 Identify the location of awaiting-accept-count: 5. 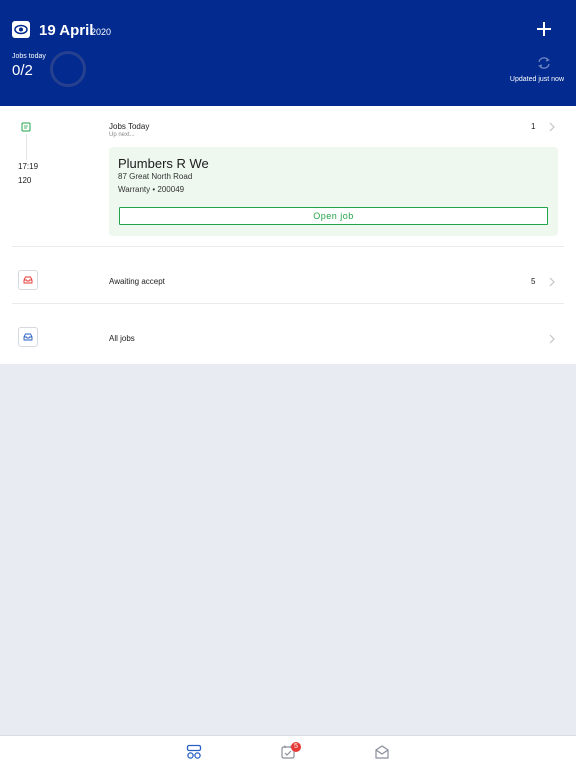
(533, 281).